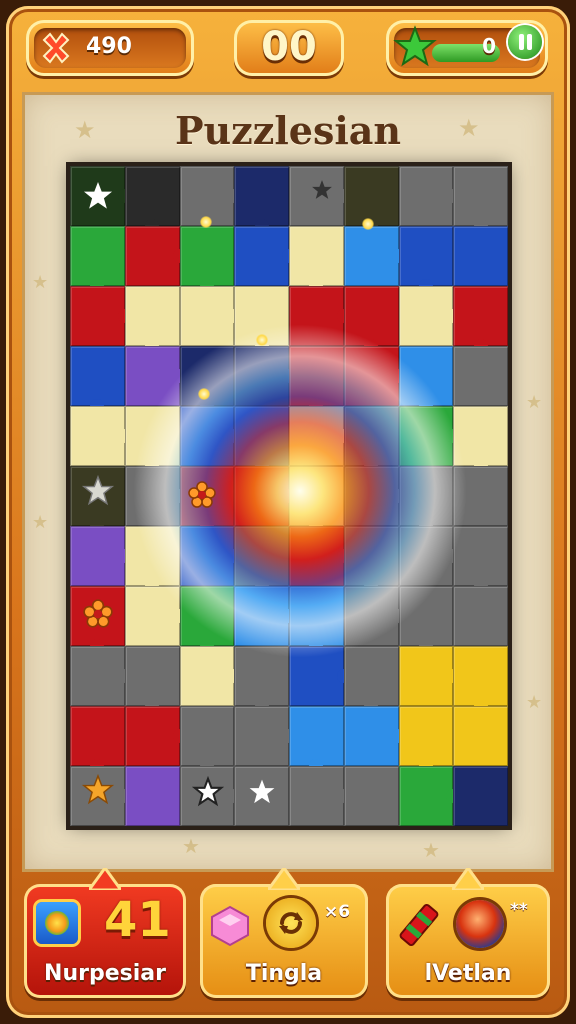 The width and height of the screenshot is (576, 1024). What do you see at coordinates (202, 495) in the screenshot?
I see `flower-icon` at bounding box center [202, 495].